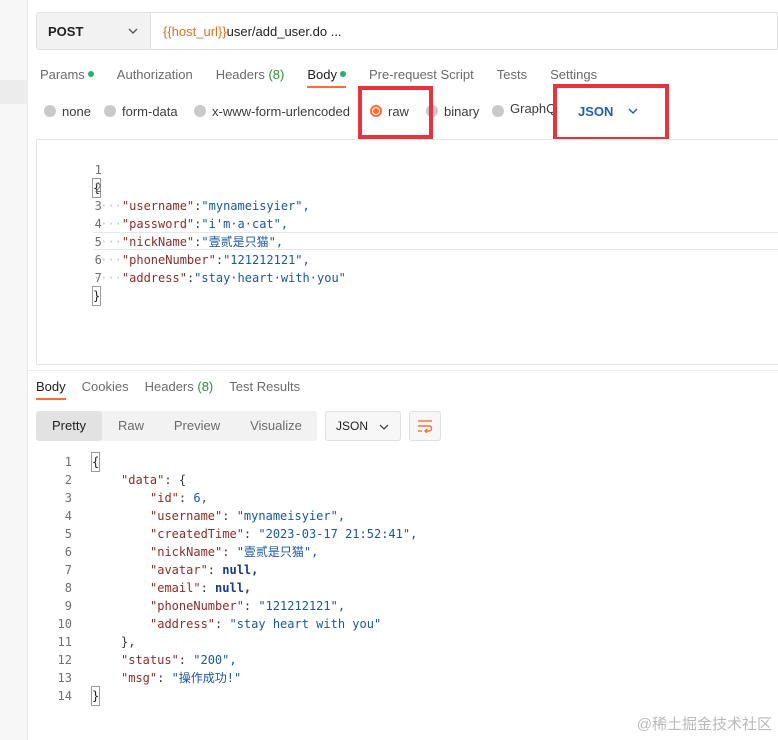 This screenshot has width=778, height=740. I want to click on view-raw-button: Raw, so click(131, 426).